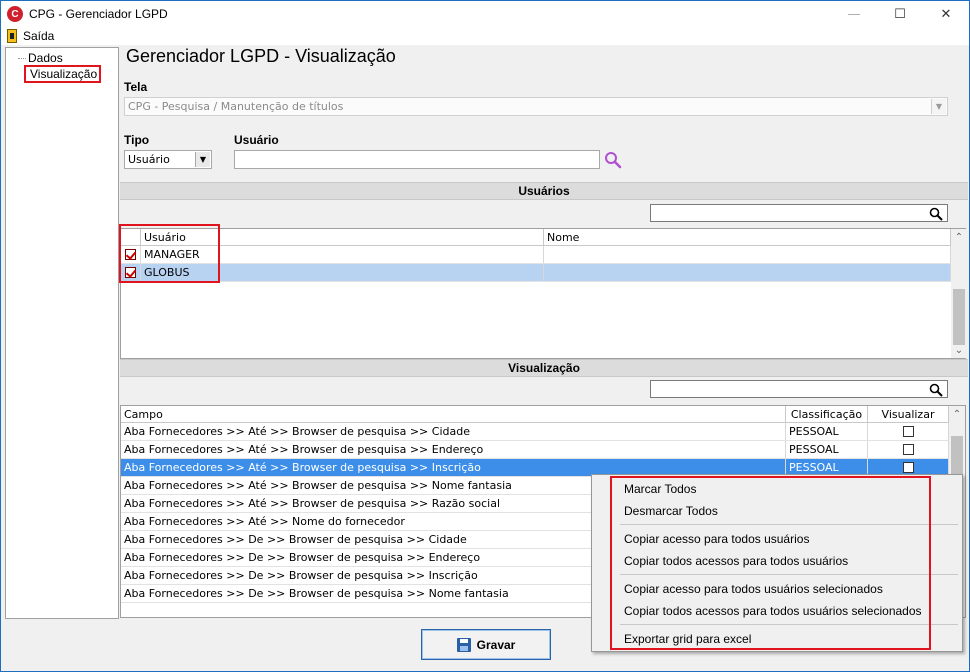  I want to click on save-button: Gravar, so click(486, 644).